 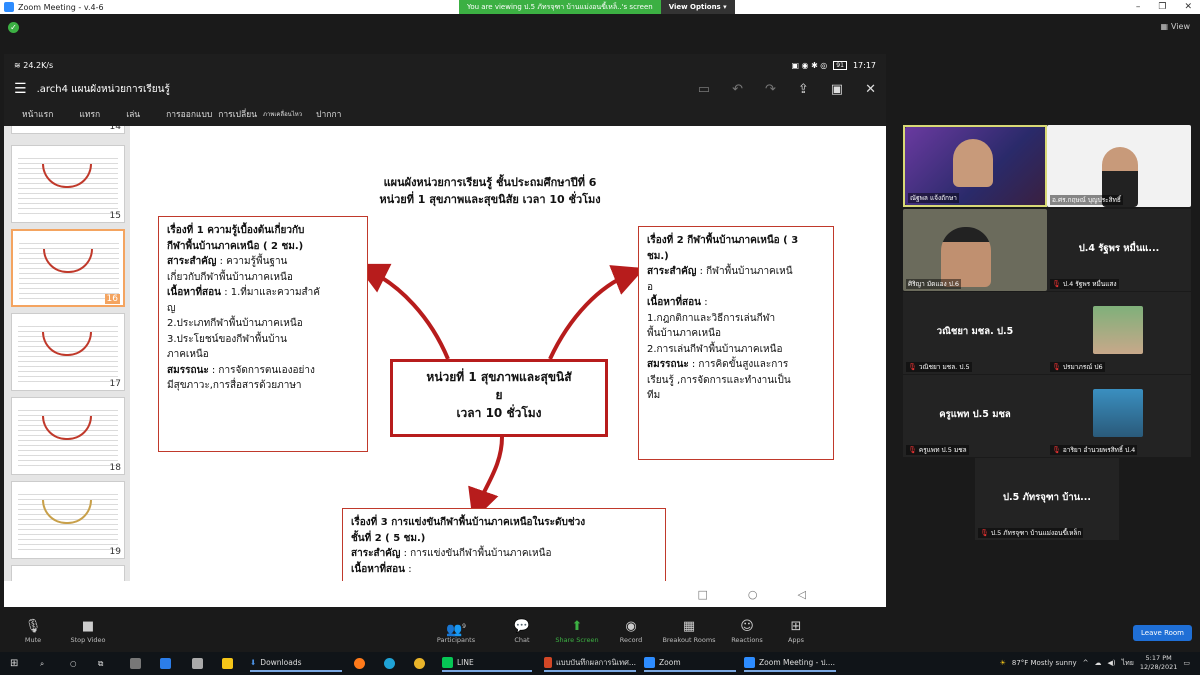 I want to click on share-icon: ⇪, so click(x=803, y=89).